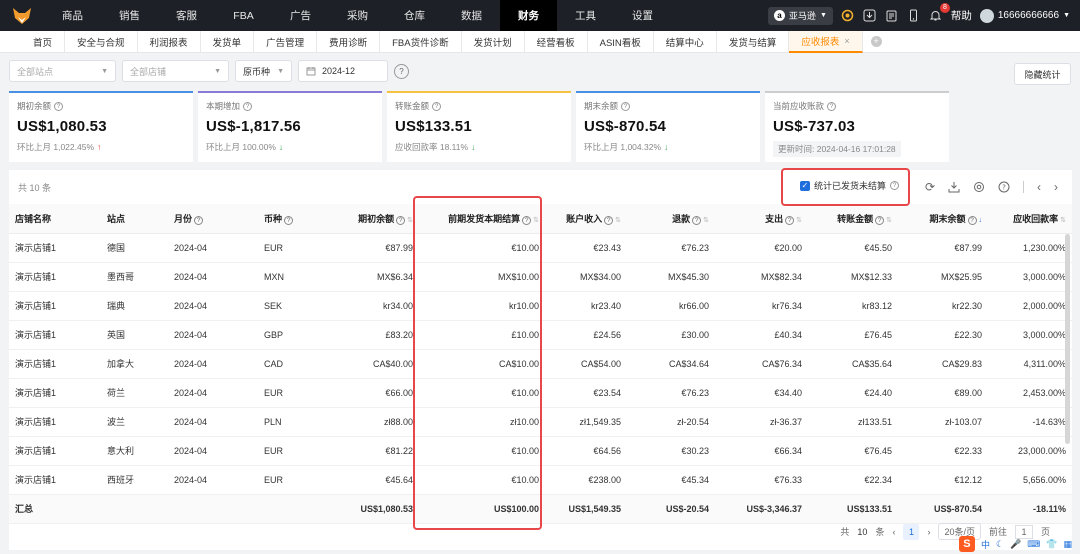  I want to click on user-menu: 16666666666 ▼, so click(1024, 15).